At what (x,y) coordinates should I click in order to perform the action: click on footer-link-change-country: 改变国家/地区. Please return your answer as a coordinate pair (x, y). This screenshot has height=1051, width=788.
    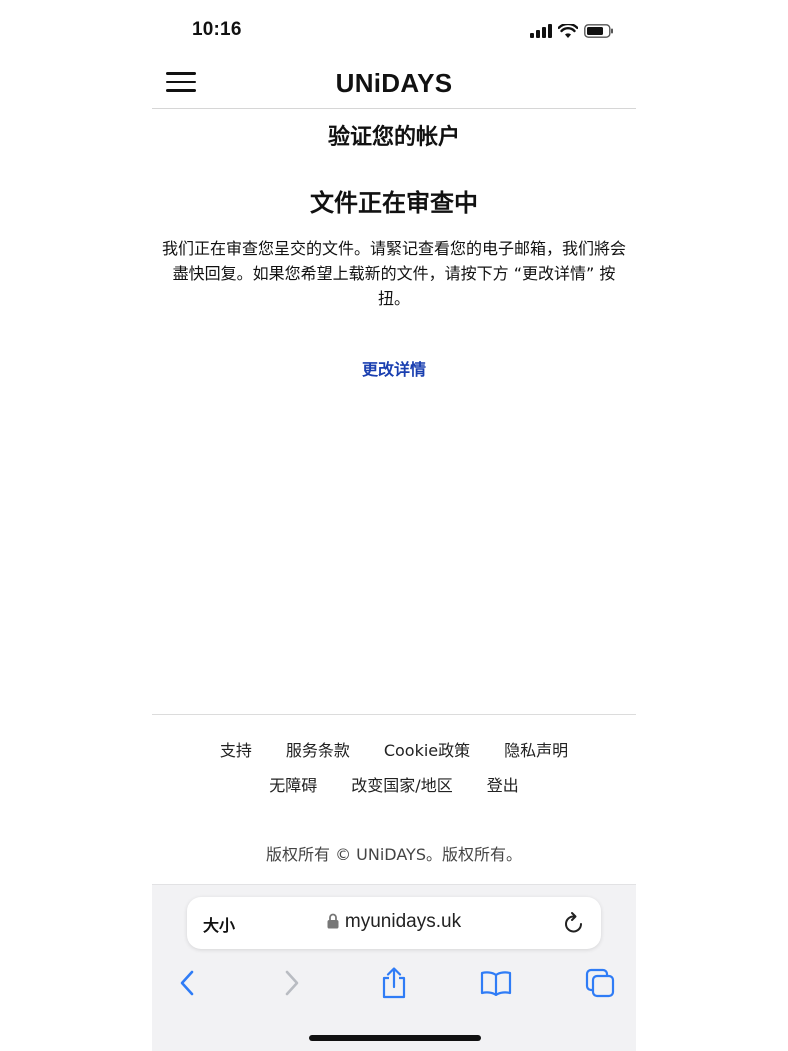
    Looking at the image, I should click on (401, 784).